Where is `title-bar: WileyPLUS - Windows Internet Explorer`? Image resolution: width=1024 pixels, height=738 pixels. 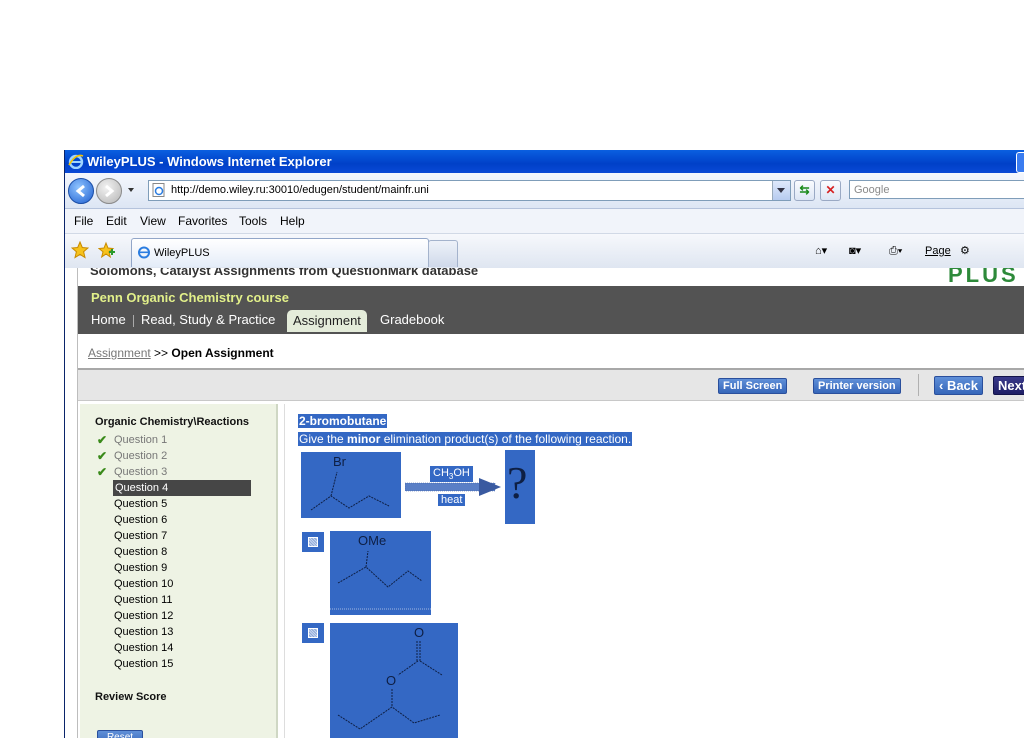 title-bar: WileyPLUS - Windows Internet Explorer is located at coordinates (544, 161).